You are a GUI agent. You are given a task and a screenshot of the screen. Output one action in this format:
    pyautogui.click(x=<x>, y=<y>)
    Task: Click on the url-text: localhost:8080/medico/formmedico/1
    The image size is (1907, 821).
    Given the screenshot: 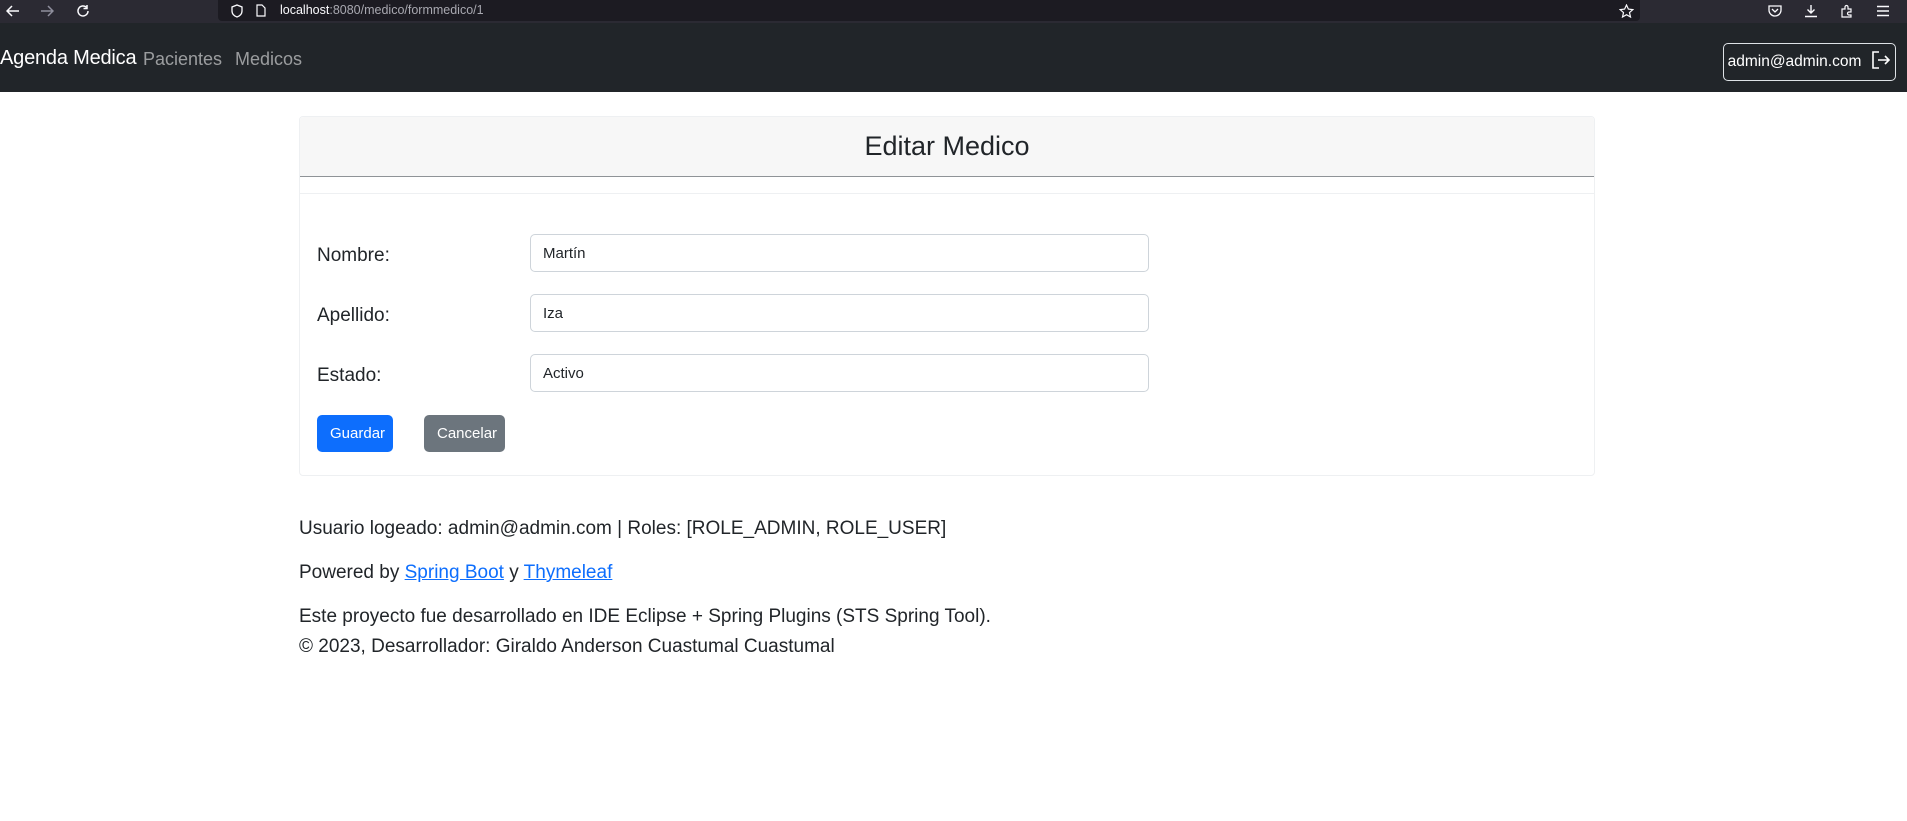 What is the action you would take?
    pyautogui.click(x=382, y=10)
    